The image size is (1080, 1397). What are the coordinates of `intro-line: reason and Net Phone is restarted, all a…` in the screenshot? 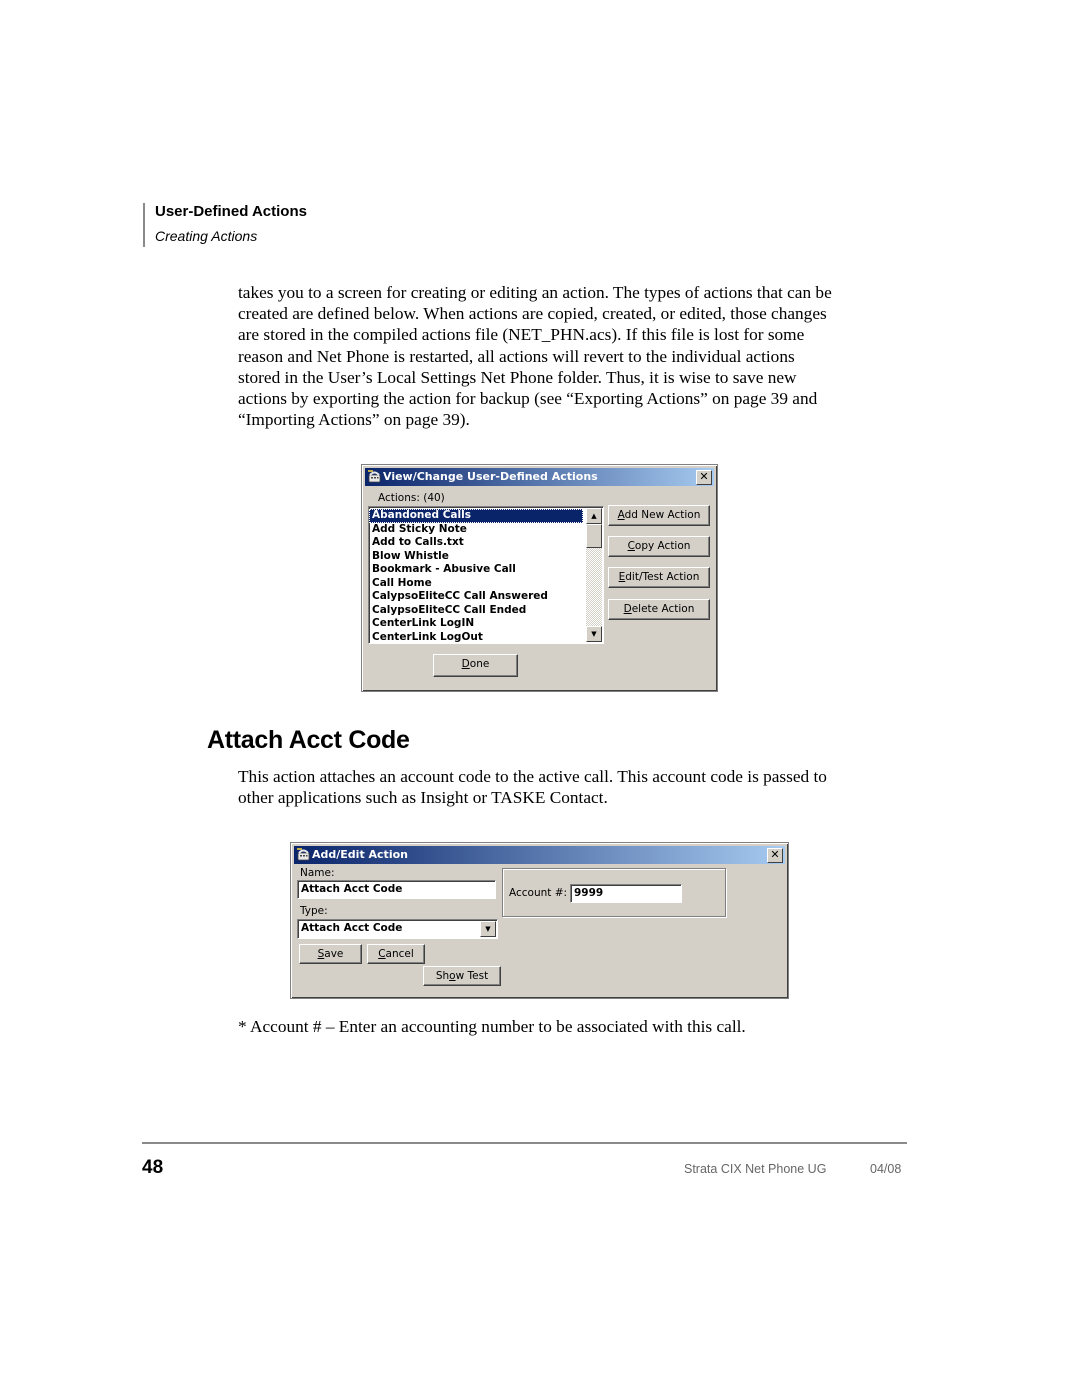 It's located at (516, 356).